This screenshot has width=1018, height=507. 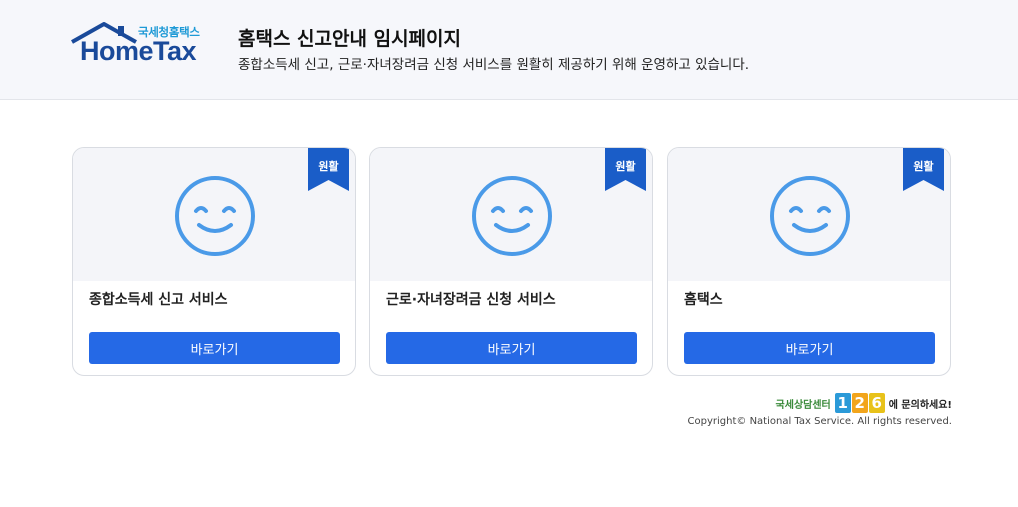 What do you see at coordinates (803, 405) in the screenshot?
I see `call-center-prefix: 국세상담센터` at bounding box center [803, 405].